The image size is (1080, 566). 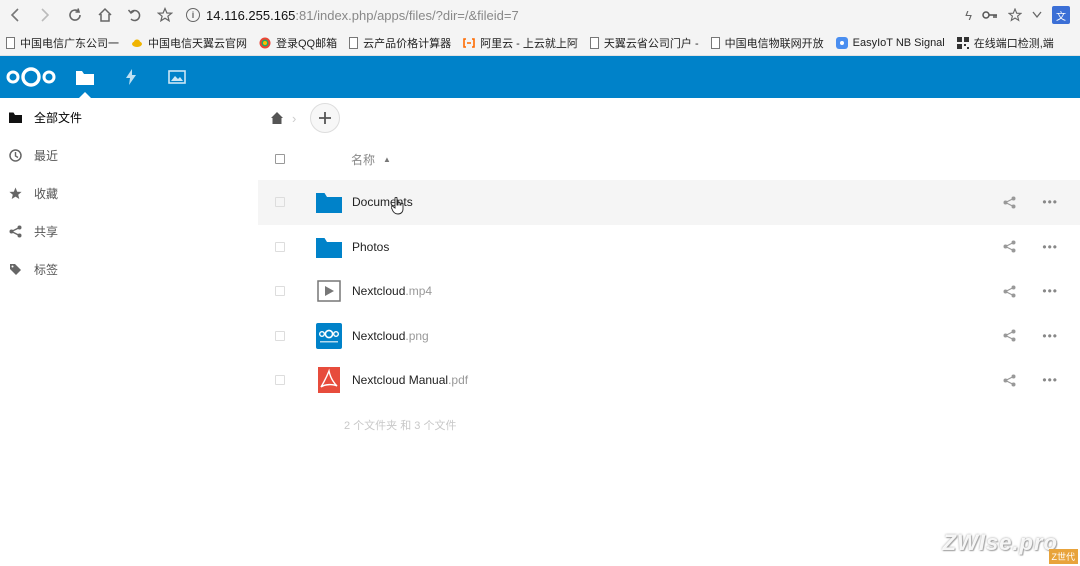 What do you see at coordinates (105, 15) in the screenshot?
I see `home-button` at bounding box center [105, 15].